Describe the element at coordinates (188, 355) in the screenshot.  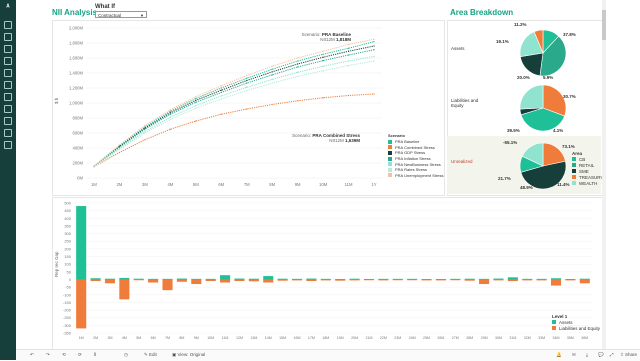
I see `view-original-button: ▣ View: Original` at that location.